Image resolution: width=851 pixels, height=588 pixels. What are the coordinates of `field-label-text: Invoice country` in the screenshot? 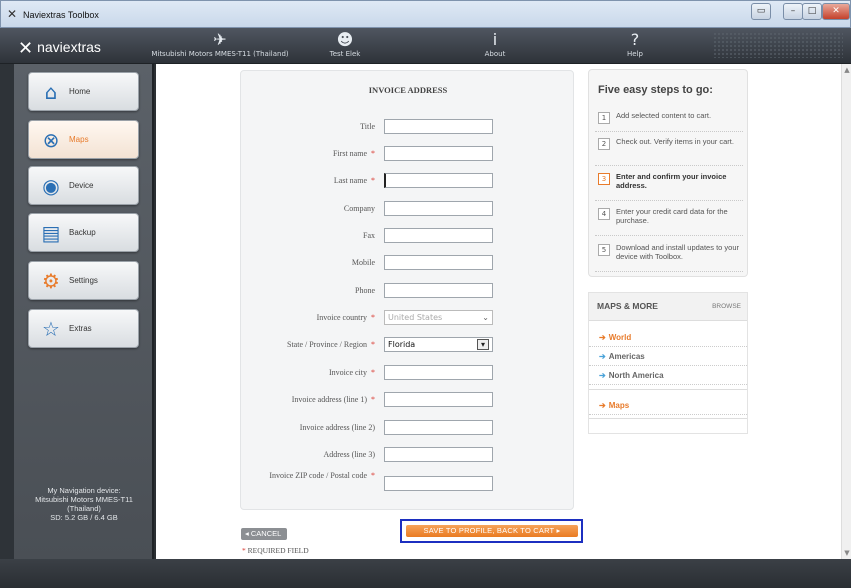 It's located at (341, 317).